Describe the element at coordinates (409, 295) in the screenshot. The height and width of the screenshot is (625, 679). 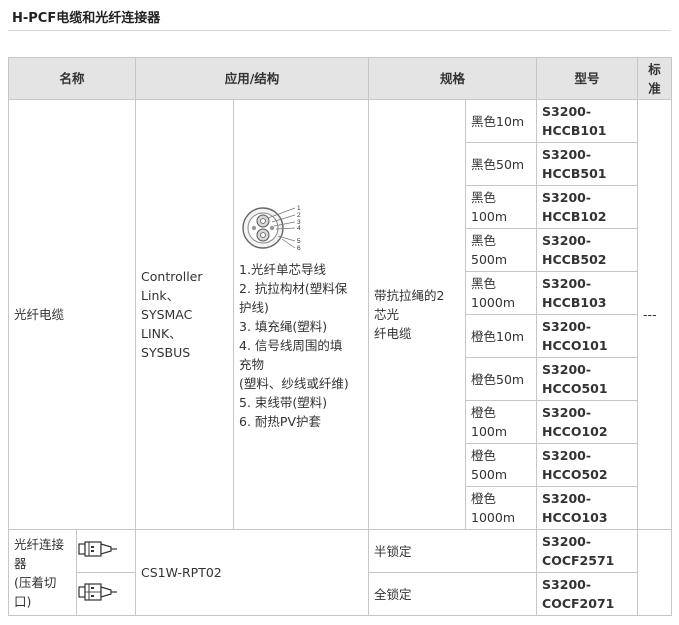
I see `cable-spec-line: 带抗拉绳的2` at that location.